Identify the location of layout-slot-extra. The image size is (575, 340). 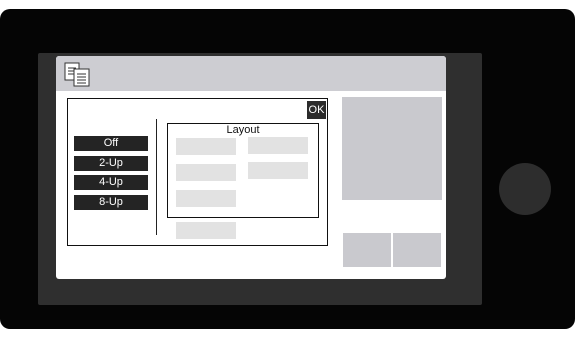
(206, 230).